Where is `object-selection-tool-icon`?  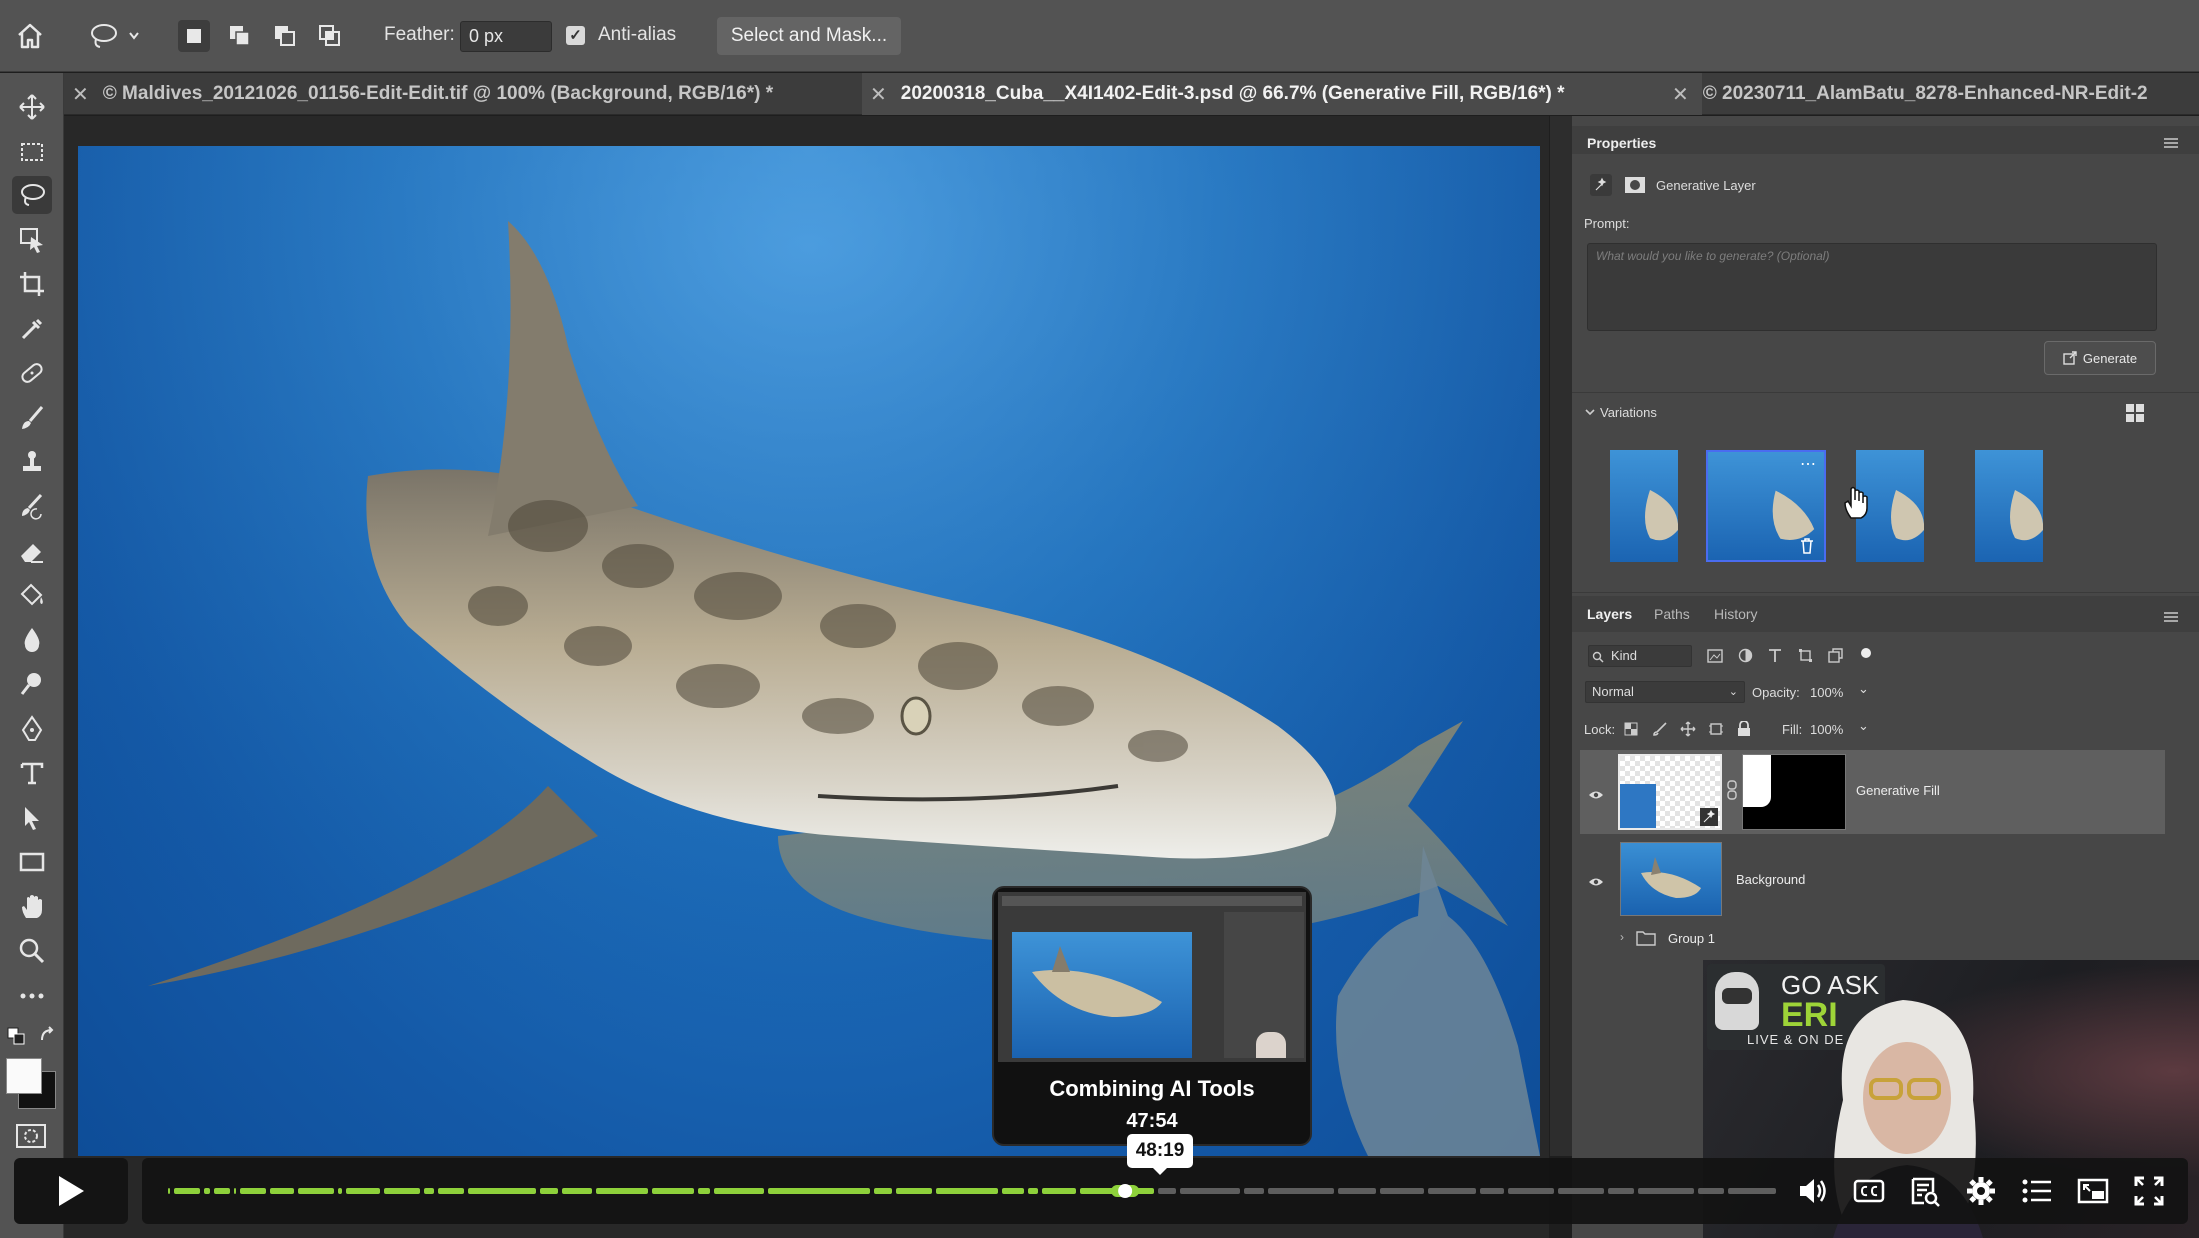 object-selection-tool-icon is located at coordinates (32, 240).